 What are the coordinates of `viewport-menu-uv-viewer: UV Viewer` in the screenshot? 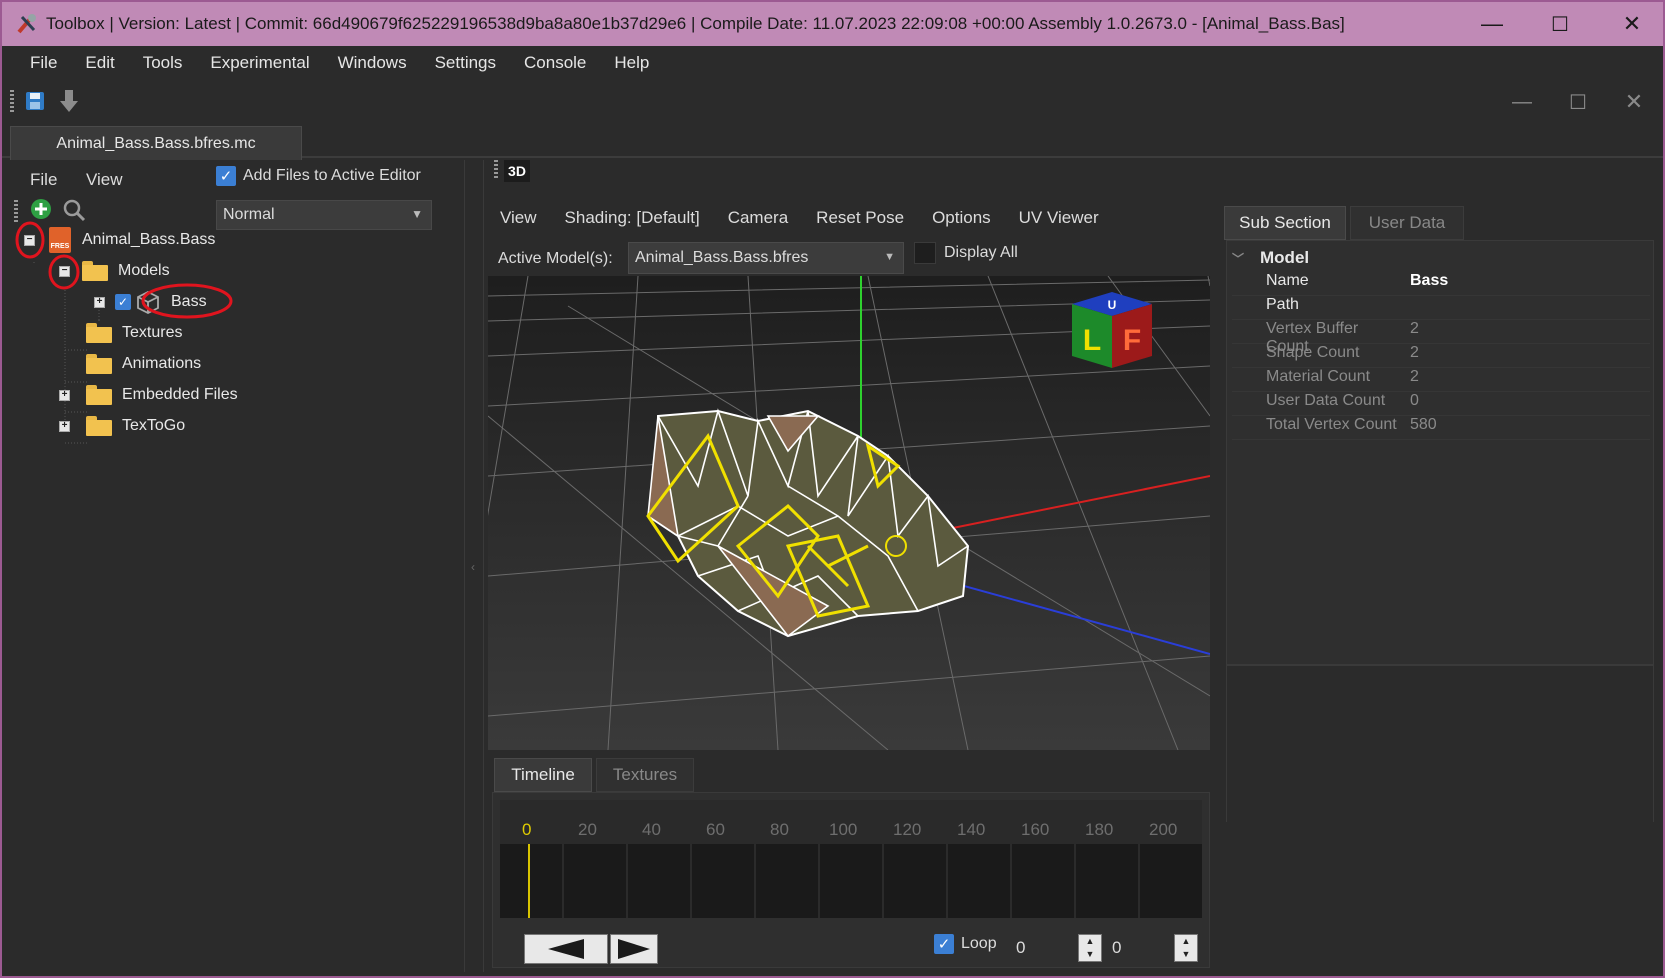 It's located at (1059, 218).